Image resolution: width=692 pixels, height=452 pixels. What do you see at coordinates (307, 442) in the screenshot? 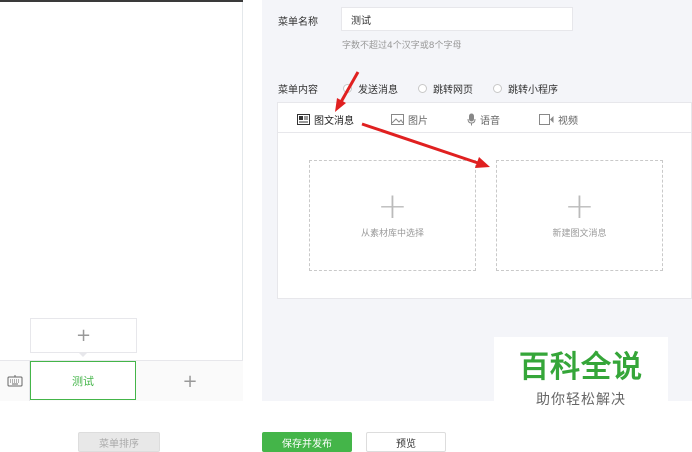
I see `save-publish-button: 保存并发布` at bounding box center [307, 442].